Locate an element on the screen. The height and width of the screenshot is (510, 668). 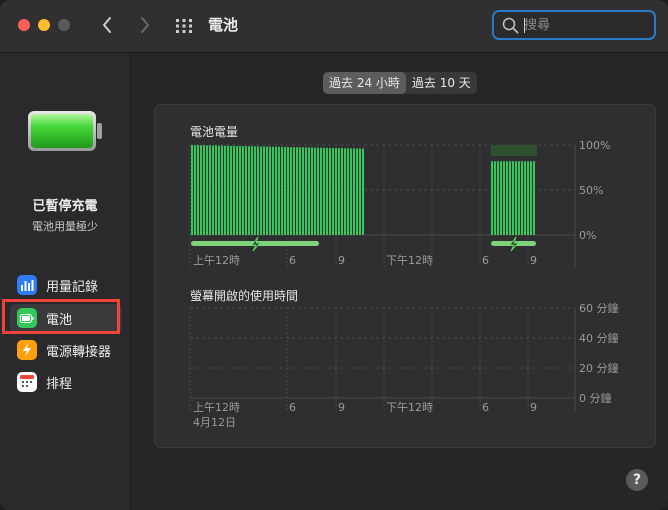
y-tick-label: 20 分鐘 is located at coordinates (599, 368).